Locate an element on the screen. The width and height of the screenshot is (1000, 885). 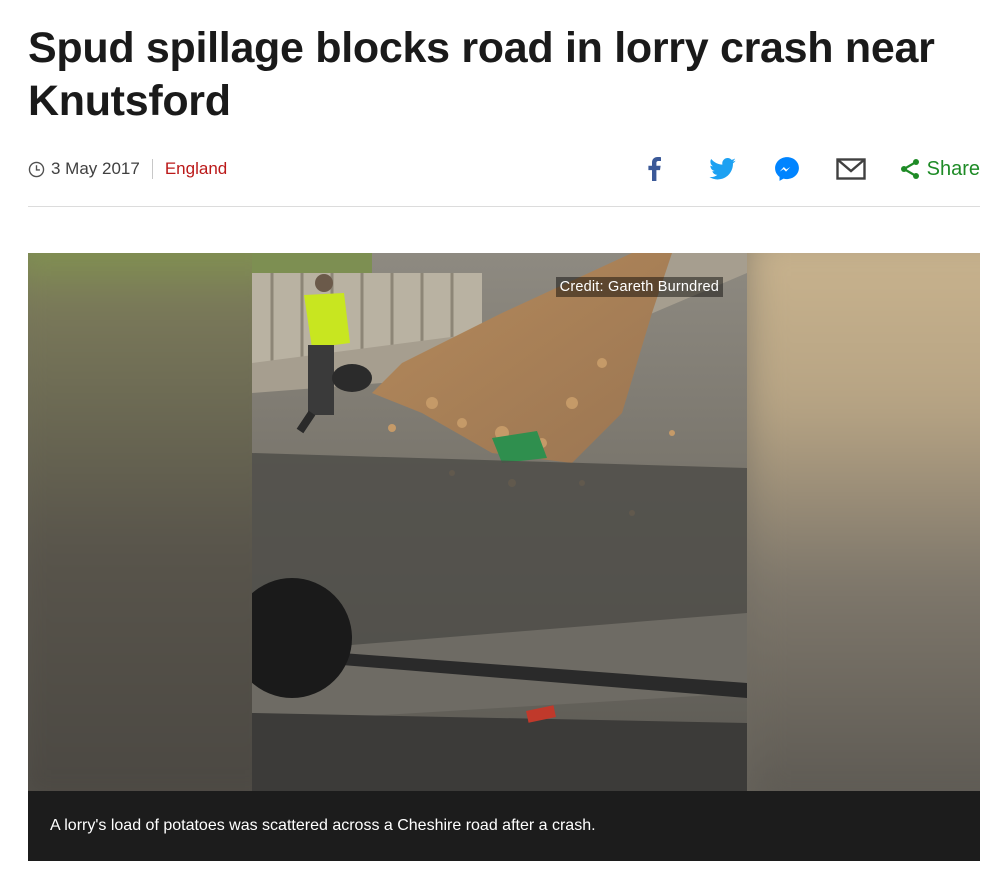
date-text: 3 May 2017 is located at coordinates (95, 168).